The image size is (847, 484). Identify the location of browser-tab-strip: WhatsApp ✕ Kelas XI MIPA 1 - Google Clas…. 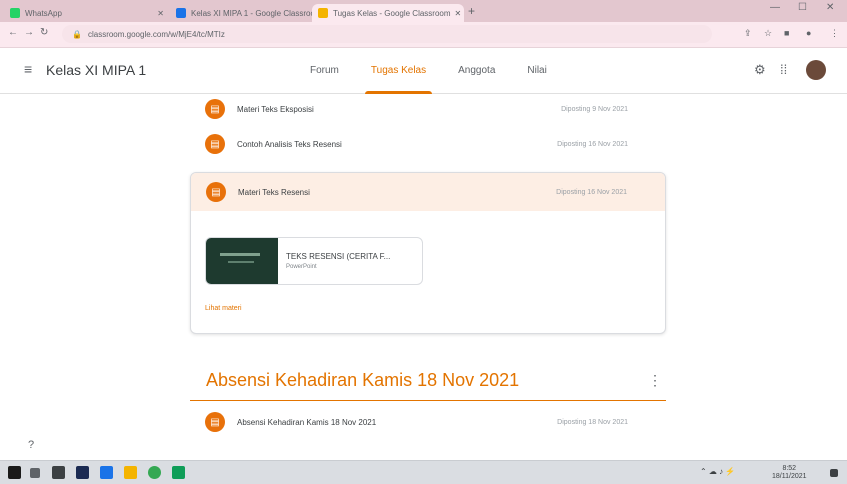
(423, 11).